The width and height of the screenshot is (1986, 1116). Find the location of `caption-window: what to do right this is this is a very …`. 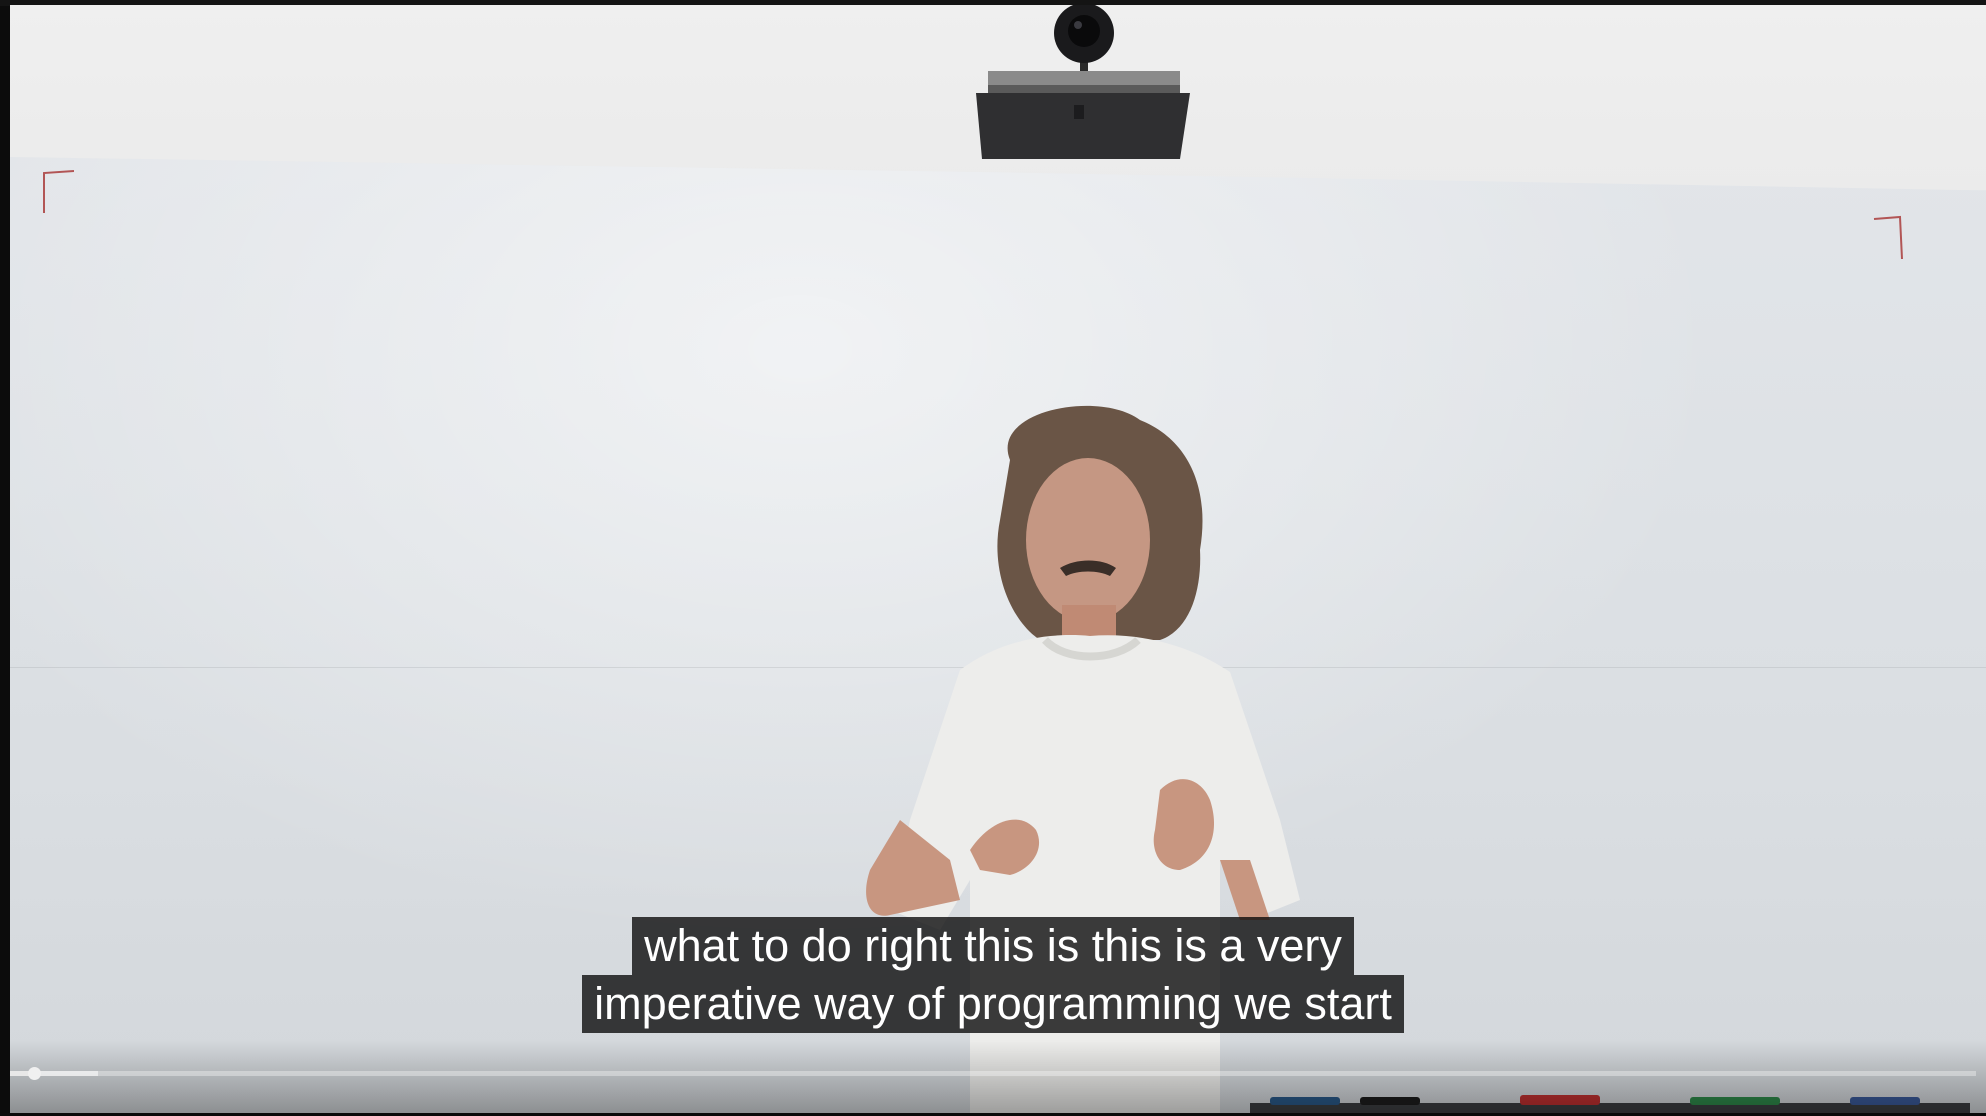

caption-window: what to do right this is this is a very … is located at coordinates (993, 975).